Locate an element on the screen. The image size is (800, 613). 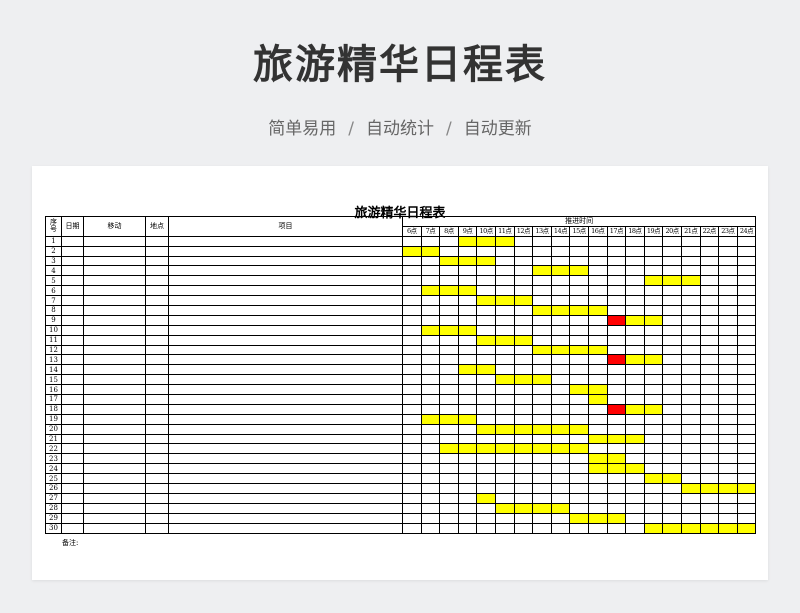
subtitle-item-easy: 简单易用 is located at coordinates (302, 129).